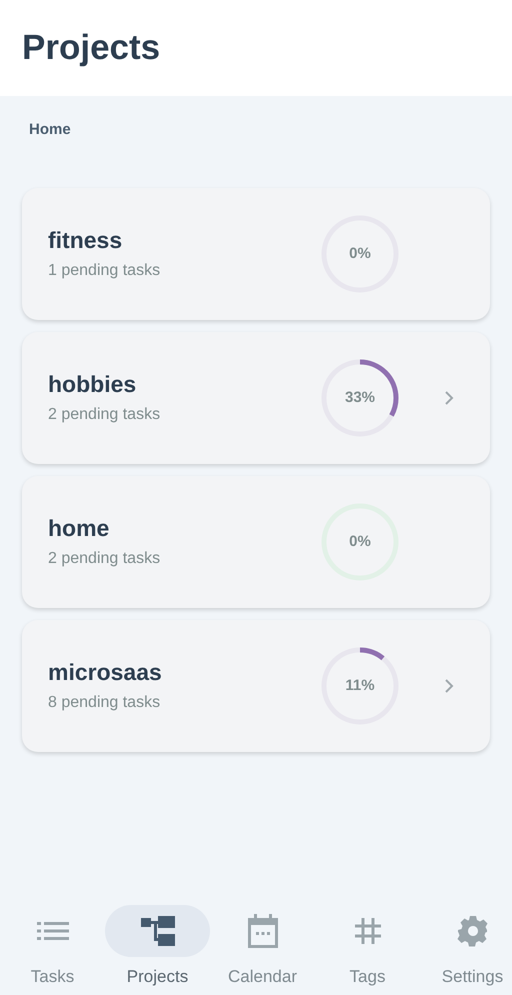 Image resolution: width=512 pixels, height=995 pixels. I want to click on nav-tab: Tags, so click(367, 950).